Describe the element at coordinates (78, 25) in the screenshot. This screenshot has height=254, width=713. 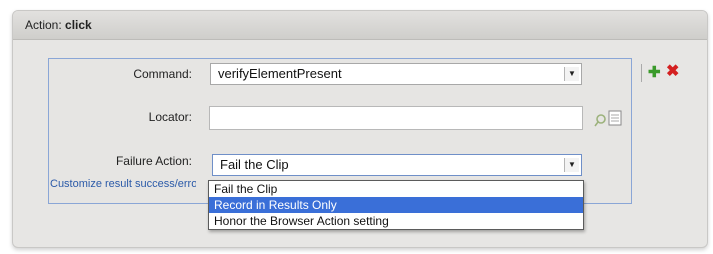
I see `panel-title-value: click` at that location.